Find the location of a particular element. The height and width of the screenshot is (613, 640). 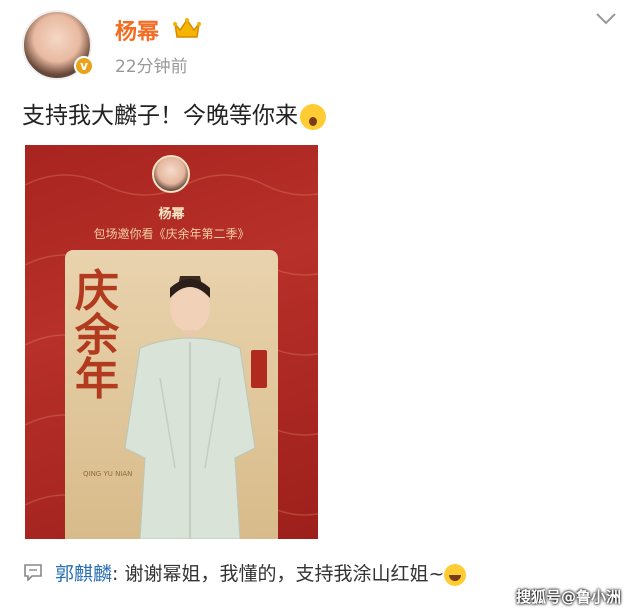

crown-icon is located at coordinates (187, 28).